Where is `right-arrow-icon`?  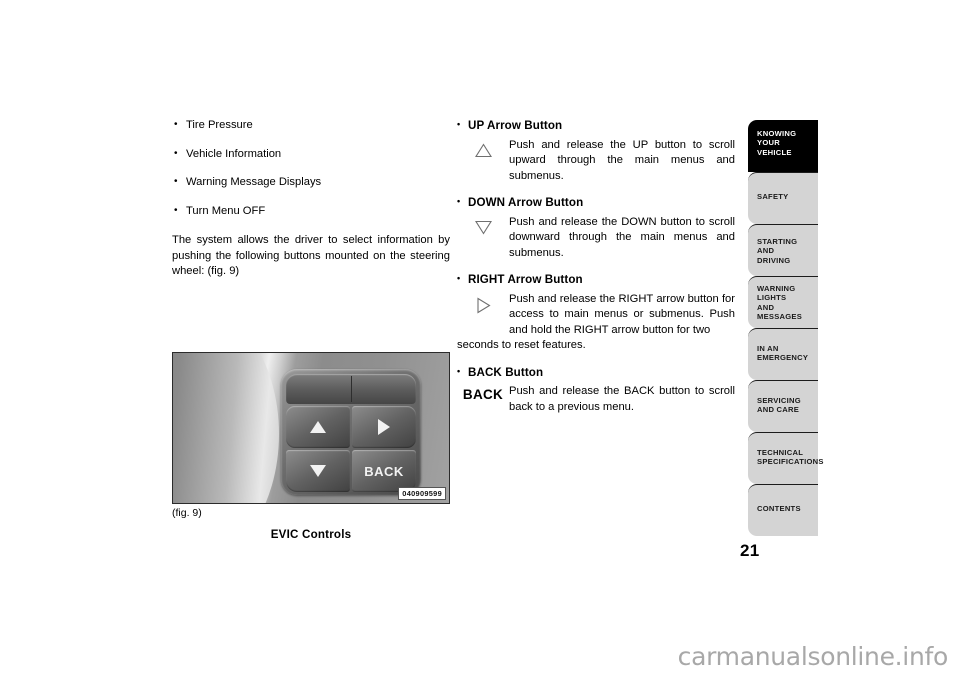
right-arrow-icon is located at coordinates (384, 427).